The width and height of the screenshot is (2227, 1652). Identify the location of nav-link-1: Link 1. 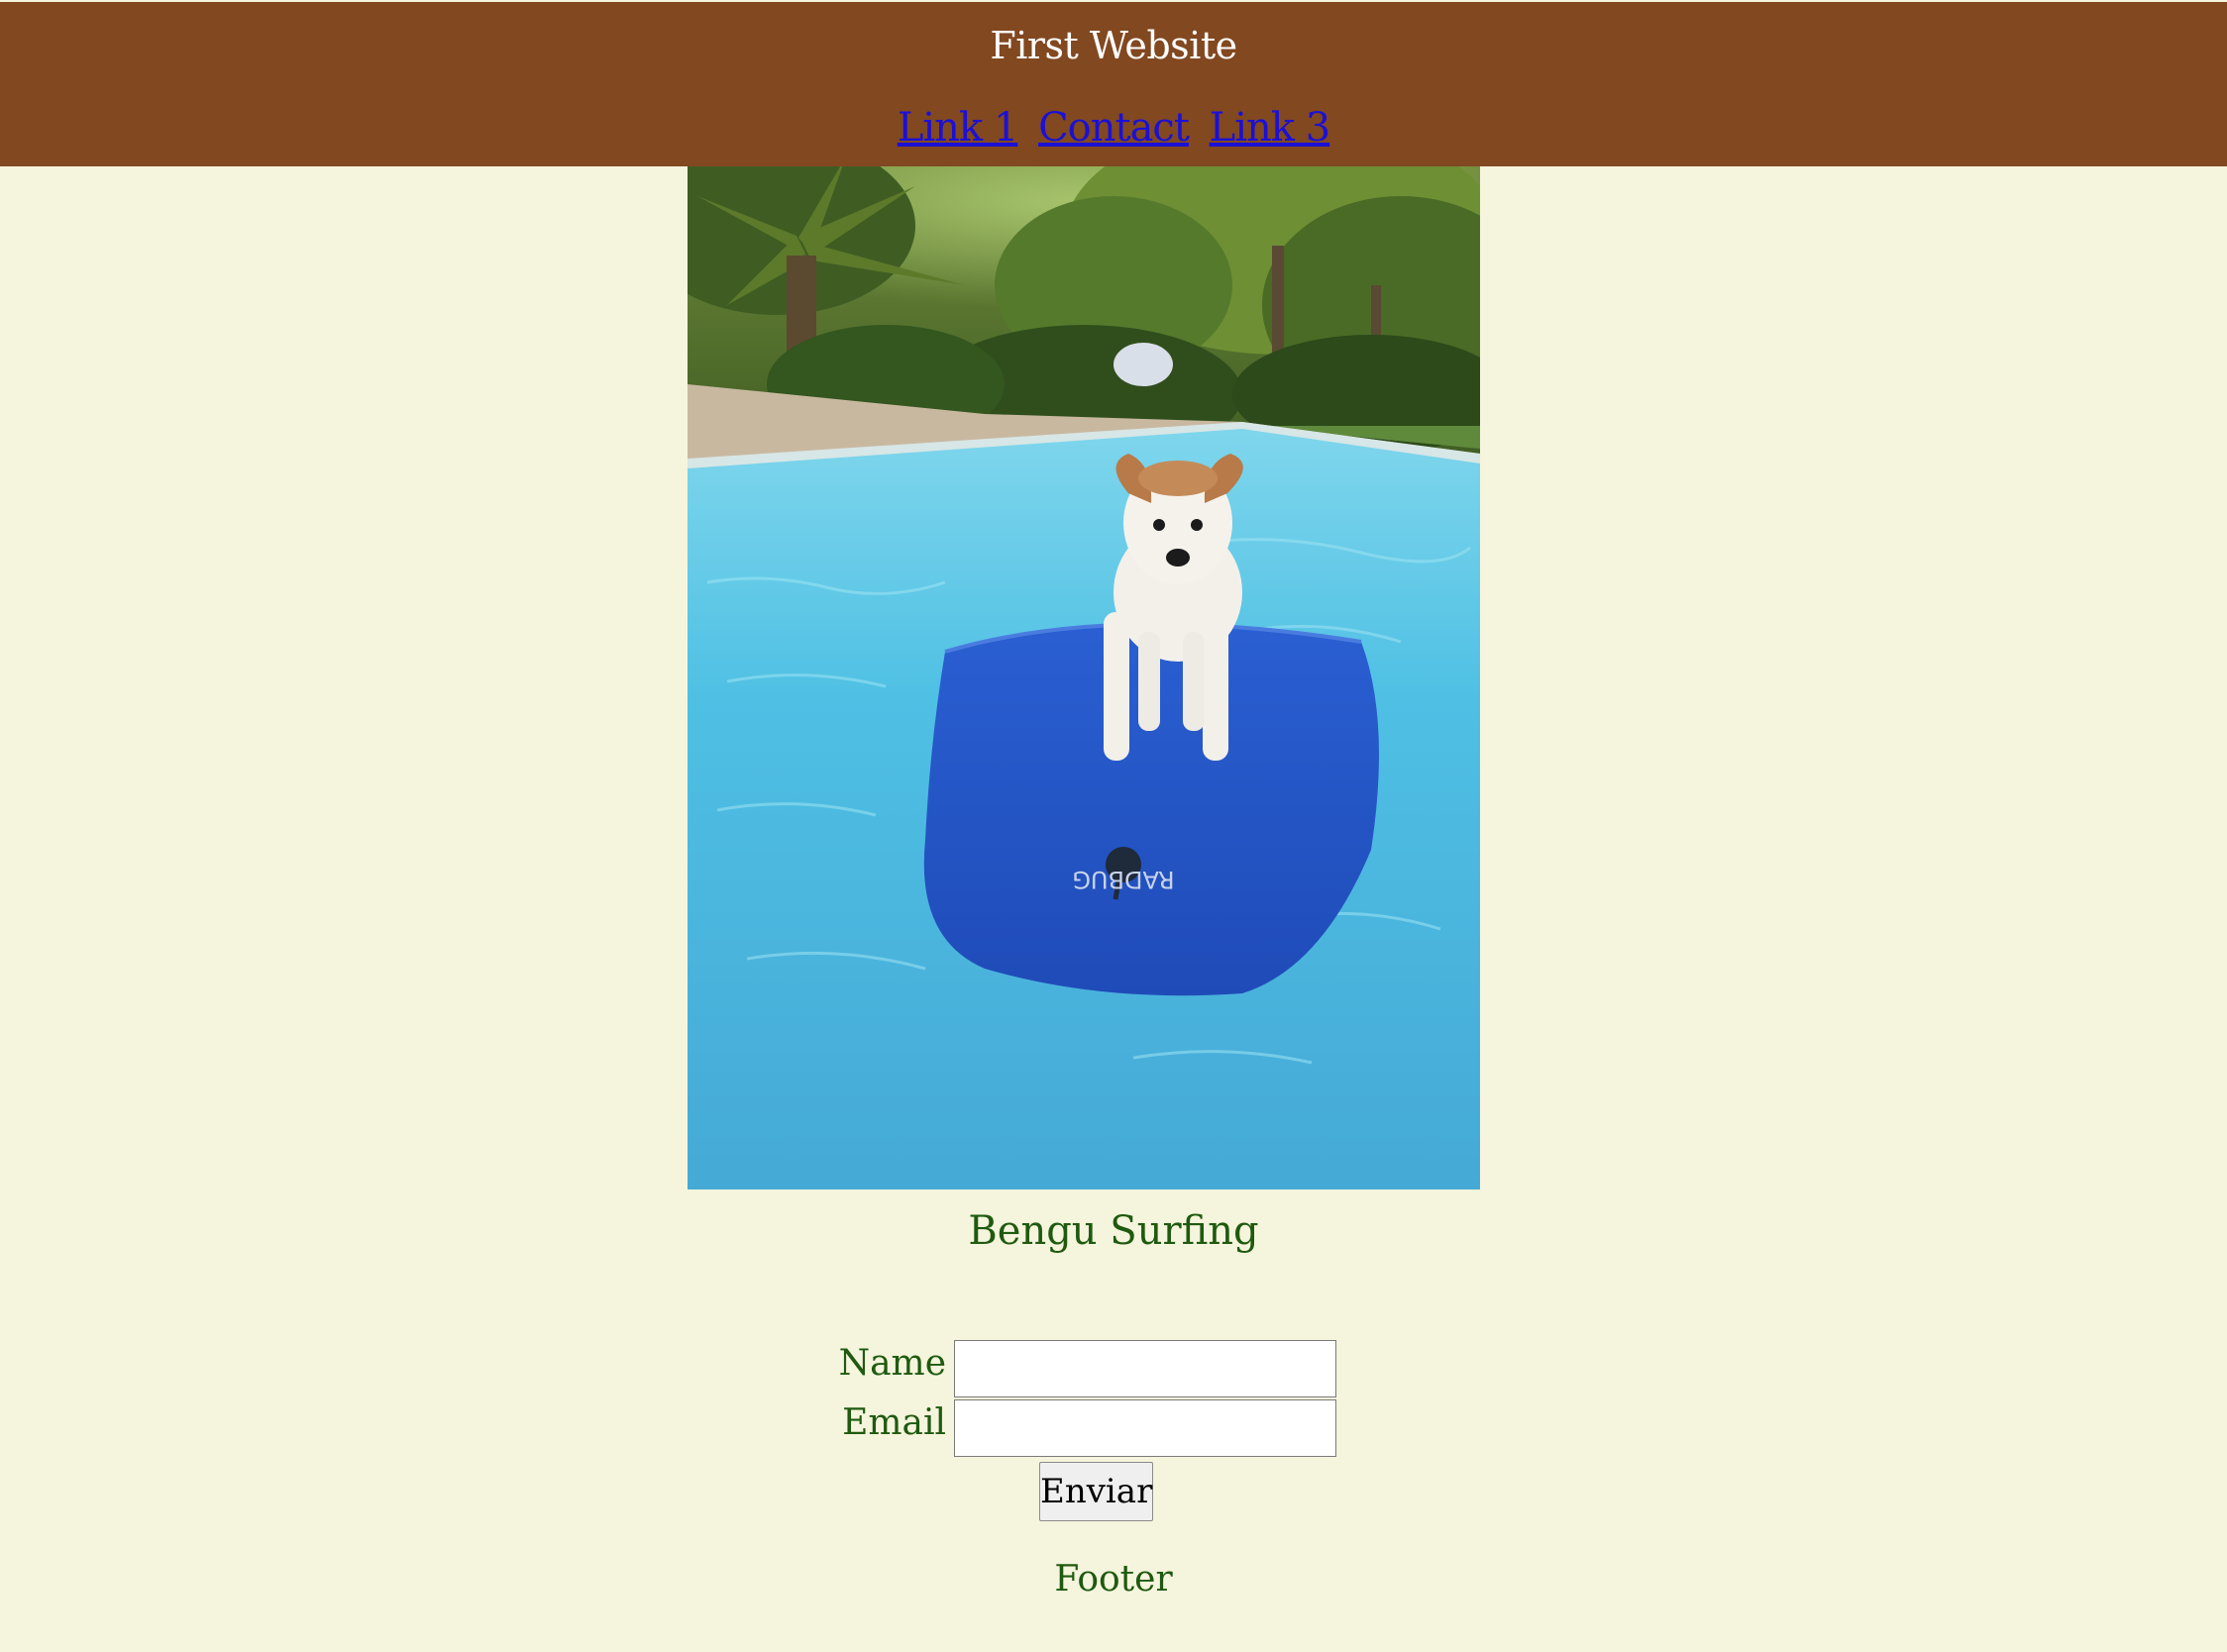
(959, 128).